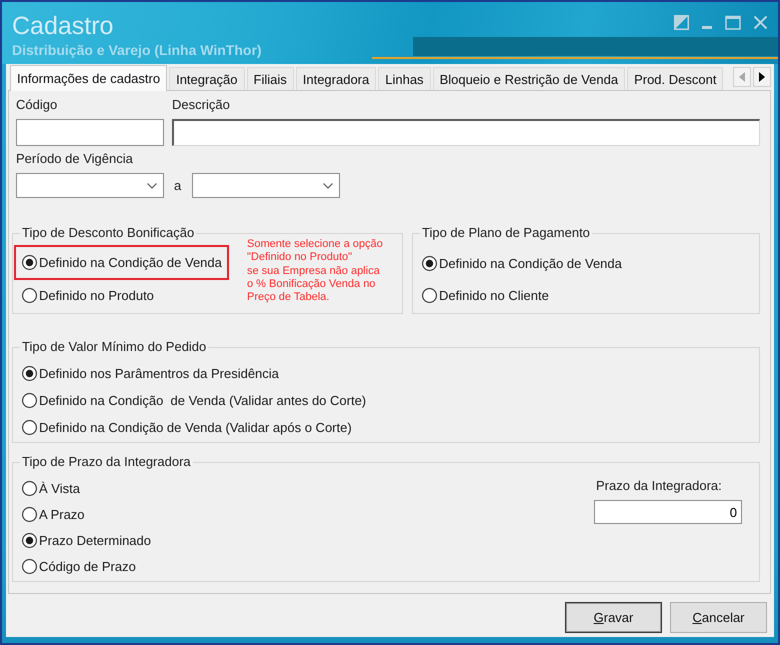  Describe the element at coordinates (86, 540) in the screenshot. I see `radio-option: Prazo Determinado` at that location.